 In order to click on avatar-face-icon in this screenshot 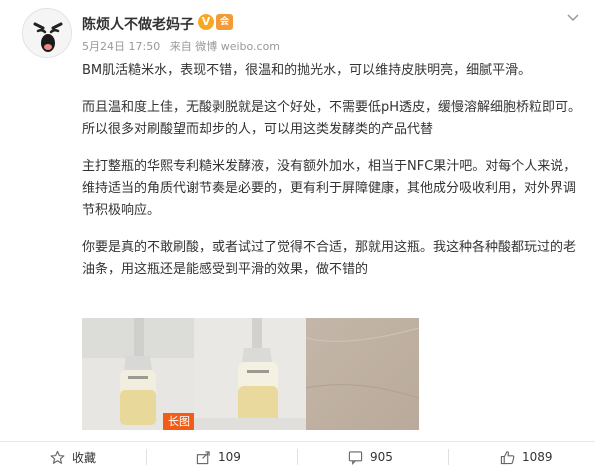, I will do `click(47, 33)`.